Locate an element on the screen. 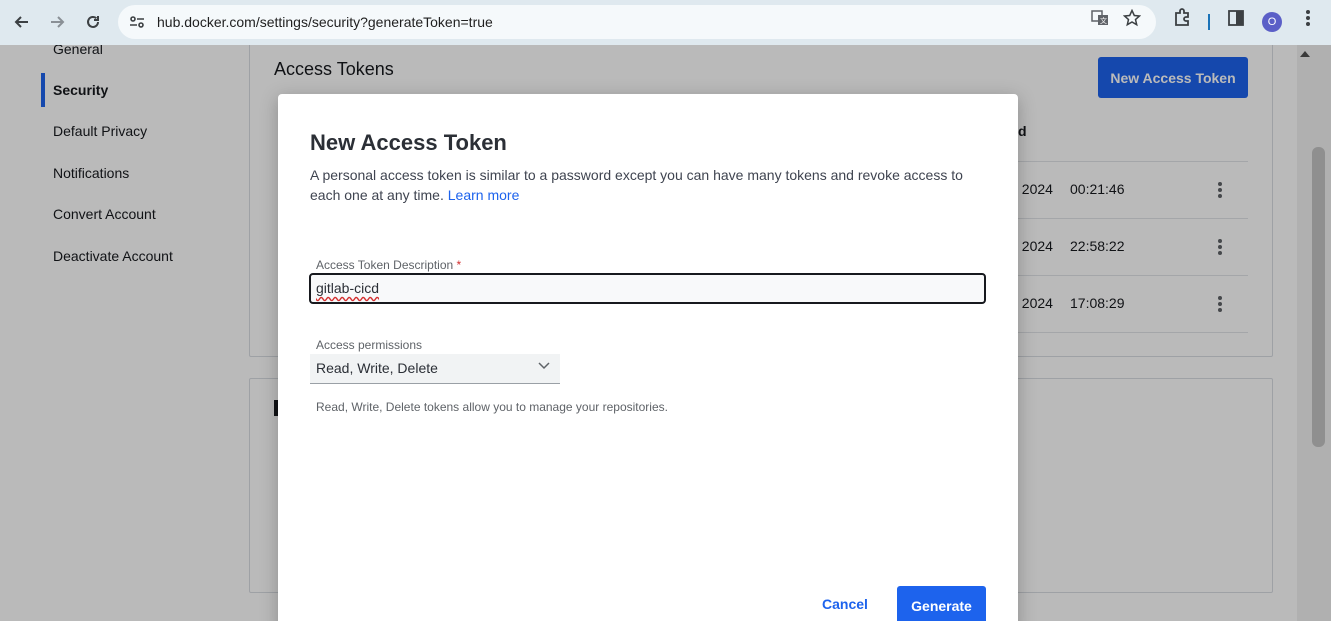  cancel-button: Cancel is located at coordinates (845, 604).